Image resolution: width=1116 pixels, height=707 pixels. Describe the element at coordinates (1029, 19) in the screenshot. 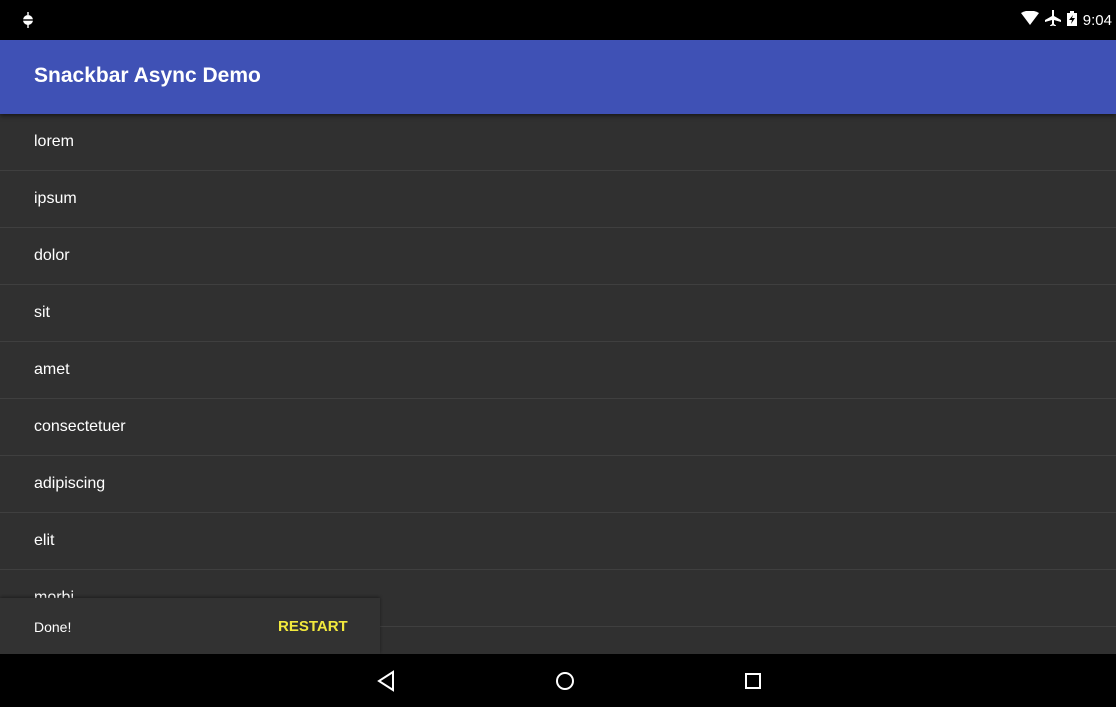

I see `wifi-icon` at that location.